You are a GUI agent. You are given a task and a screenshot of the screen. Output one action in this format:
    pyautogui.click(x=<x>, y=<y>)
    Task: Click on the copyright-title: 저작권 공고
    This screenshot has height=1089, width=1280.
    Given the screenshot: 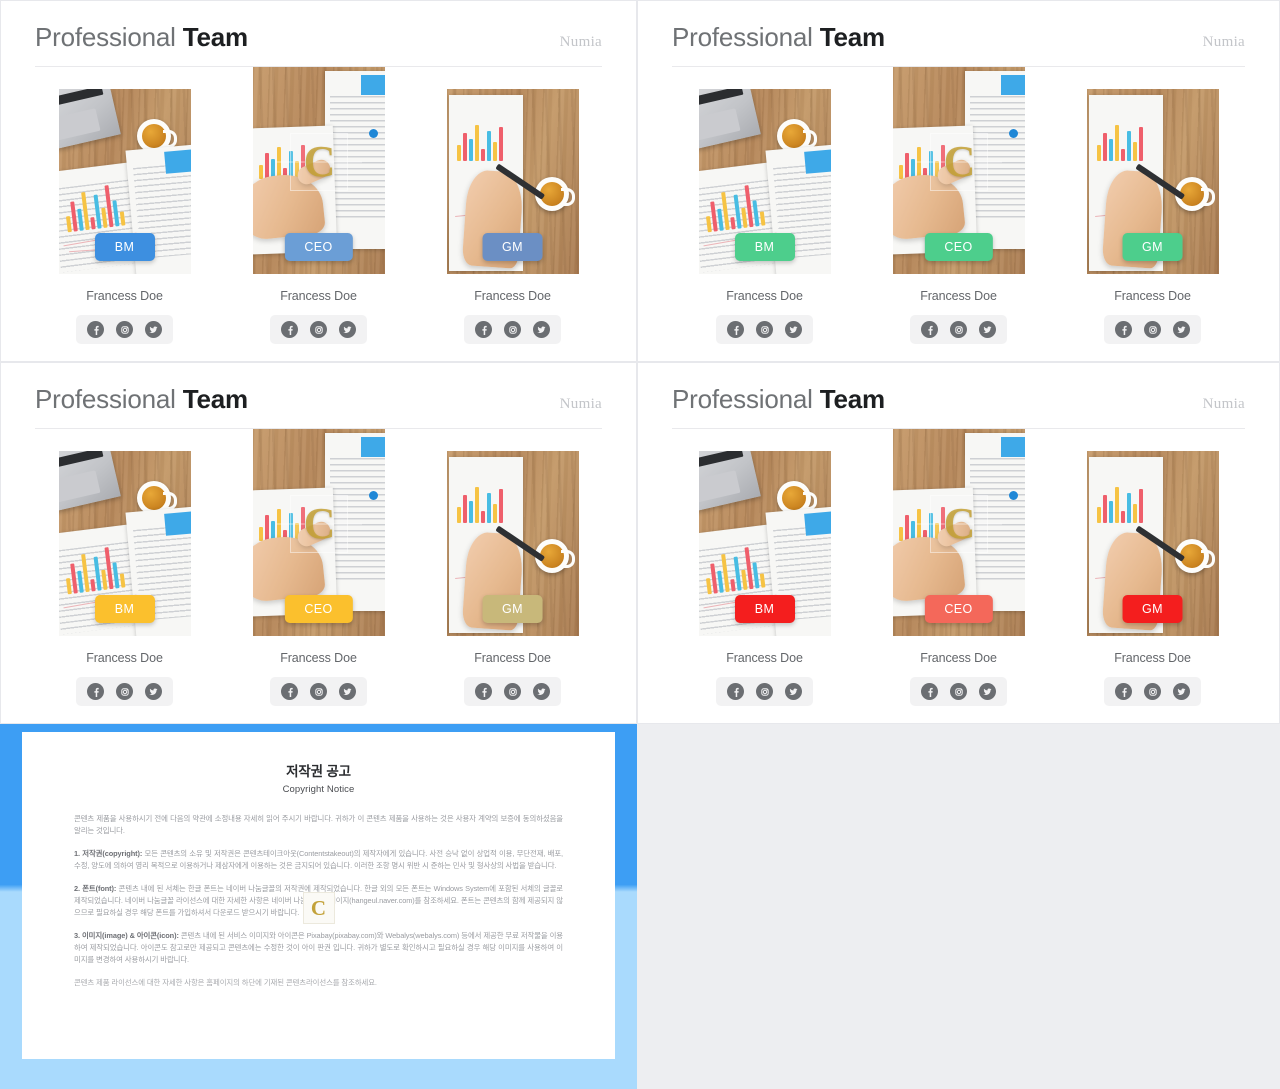 What is the action you would take?
    pyautogui.click(x=318, y=771)
    